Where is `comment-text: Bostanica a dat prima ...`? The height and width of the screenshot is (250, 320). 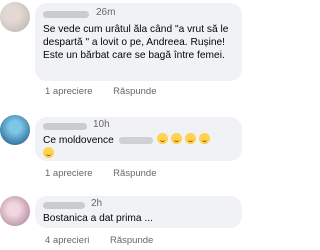 comment-text: Bostanica a dat prima ... is located at coordinates (98, 218).